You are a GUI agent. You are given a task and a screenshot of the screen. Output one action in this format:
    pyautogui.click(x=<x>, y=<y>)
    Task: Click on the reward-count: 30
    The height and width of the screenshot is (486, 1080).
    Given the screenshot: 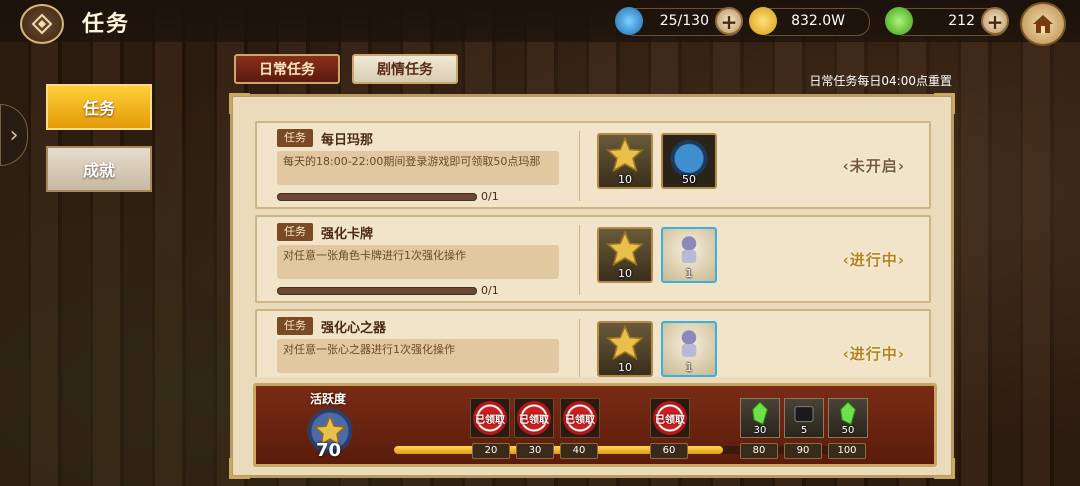 What is the action you would take?
    pyautogui.click(x=760, y=430)
    